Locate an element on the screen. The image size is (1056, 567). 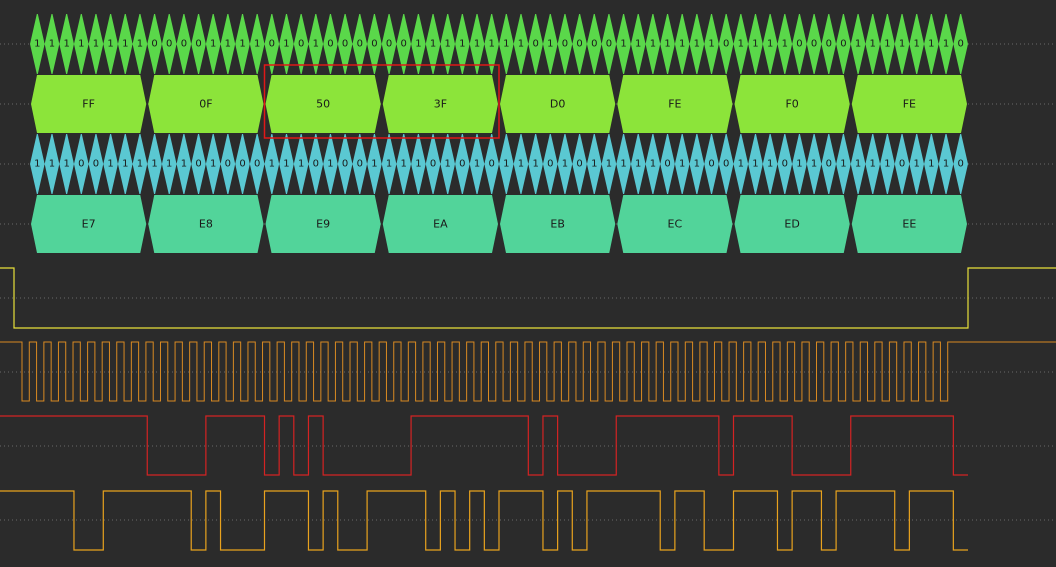
byte-cell: EA is located at coordinates (440, 224).